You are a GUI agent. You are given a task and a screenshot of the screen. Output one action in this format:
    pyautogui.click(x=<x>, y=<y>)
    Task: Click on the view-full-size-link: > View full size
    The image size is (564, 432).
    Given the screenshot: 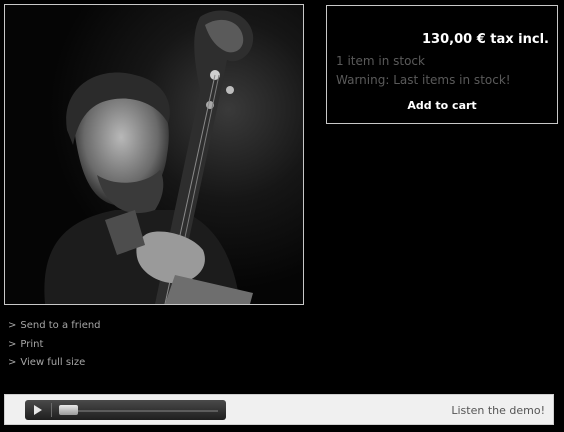 What is the action you would take?
    pyautogui.click(x=54, y=365)
    